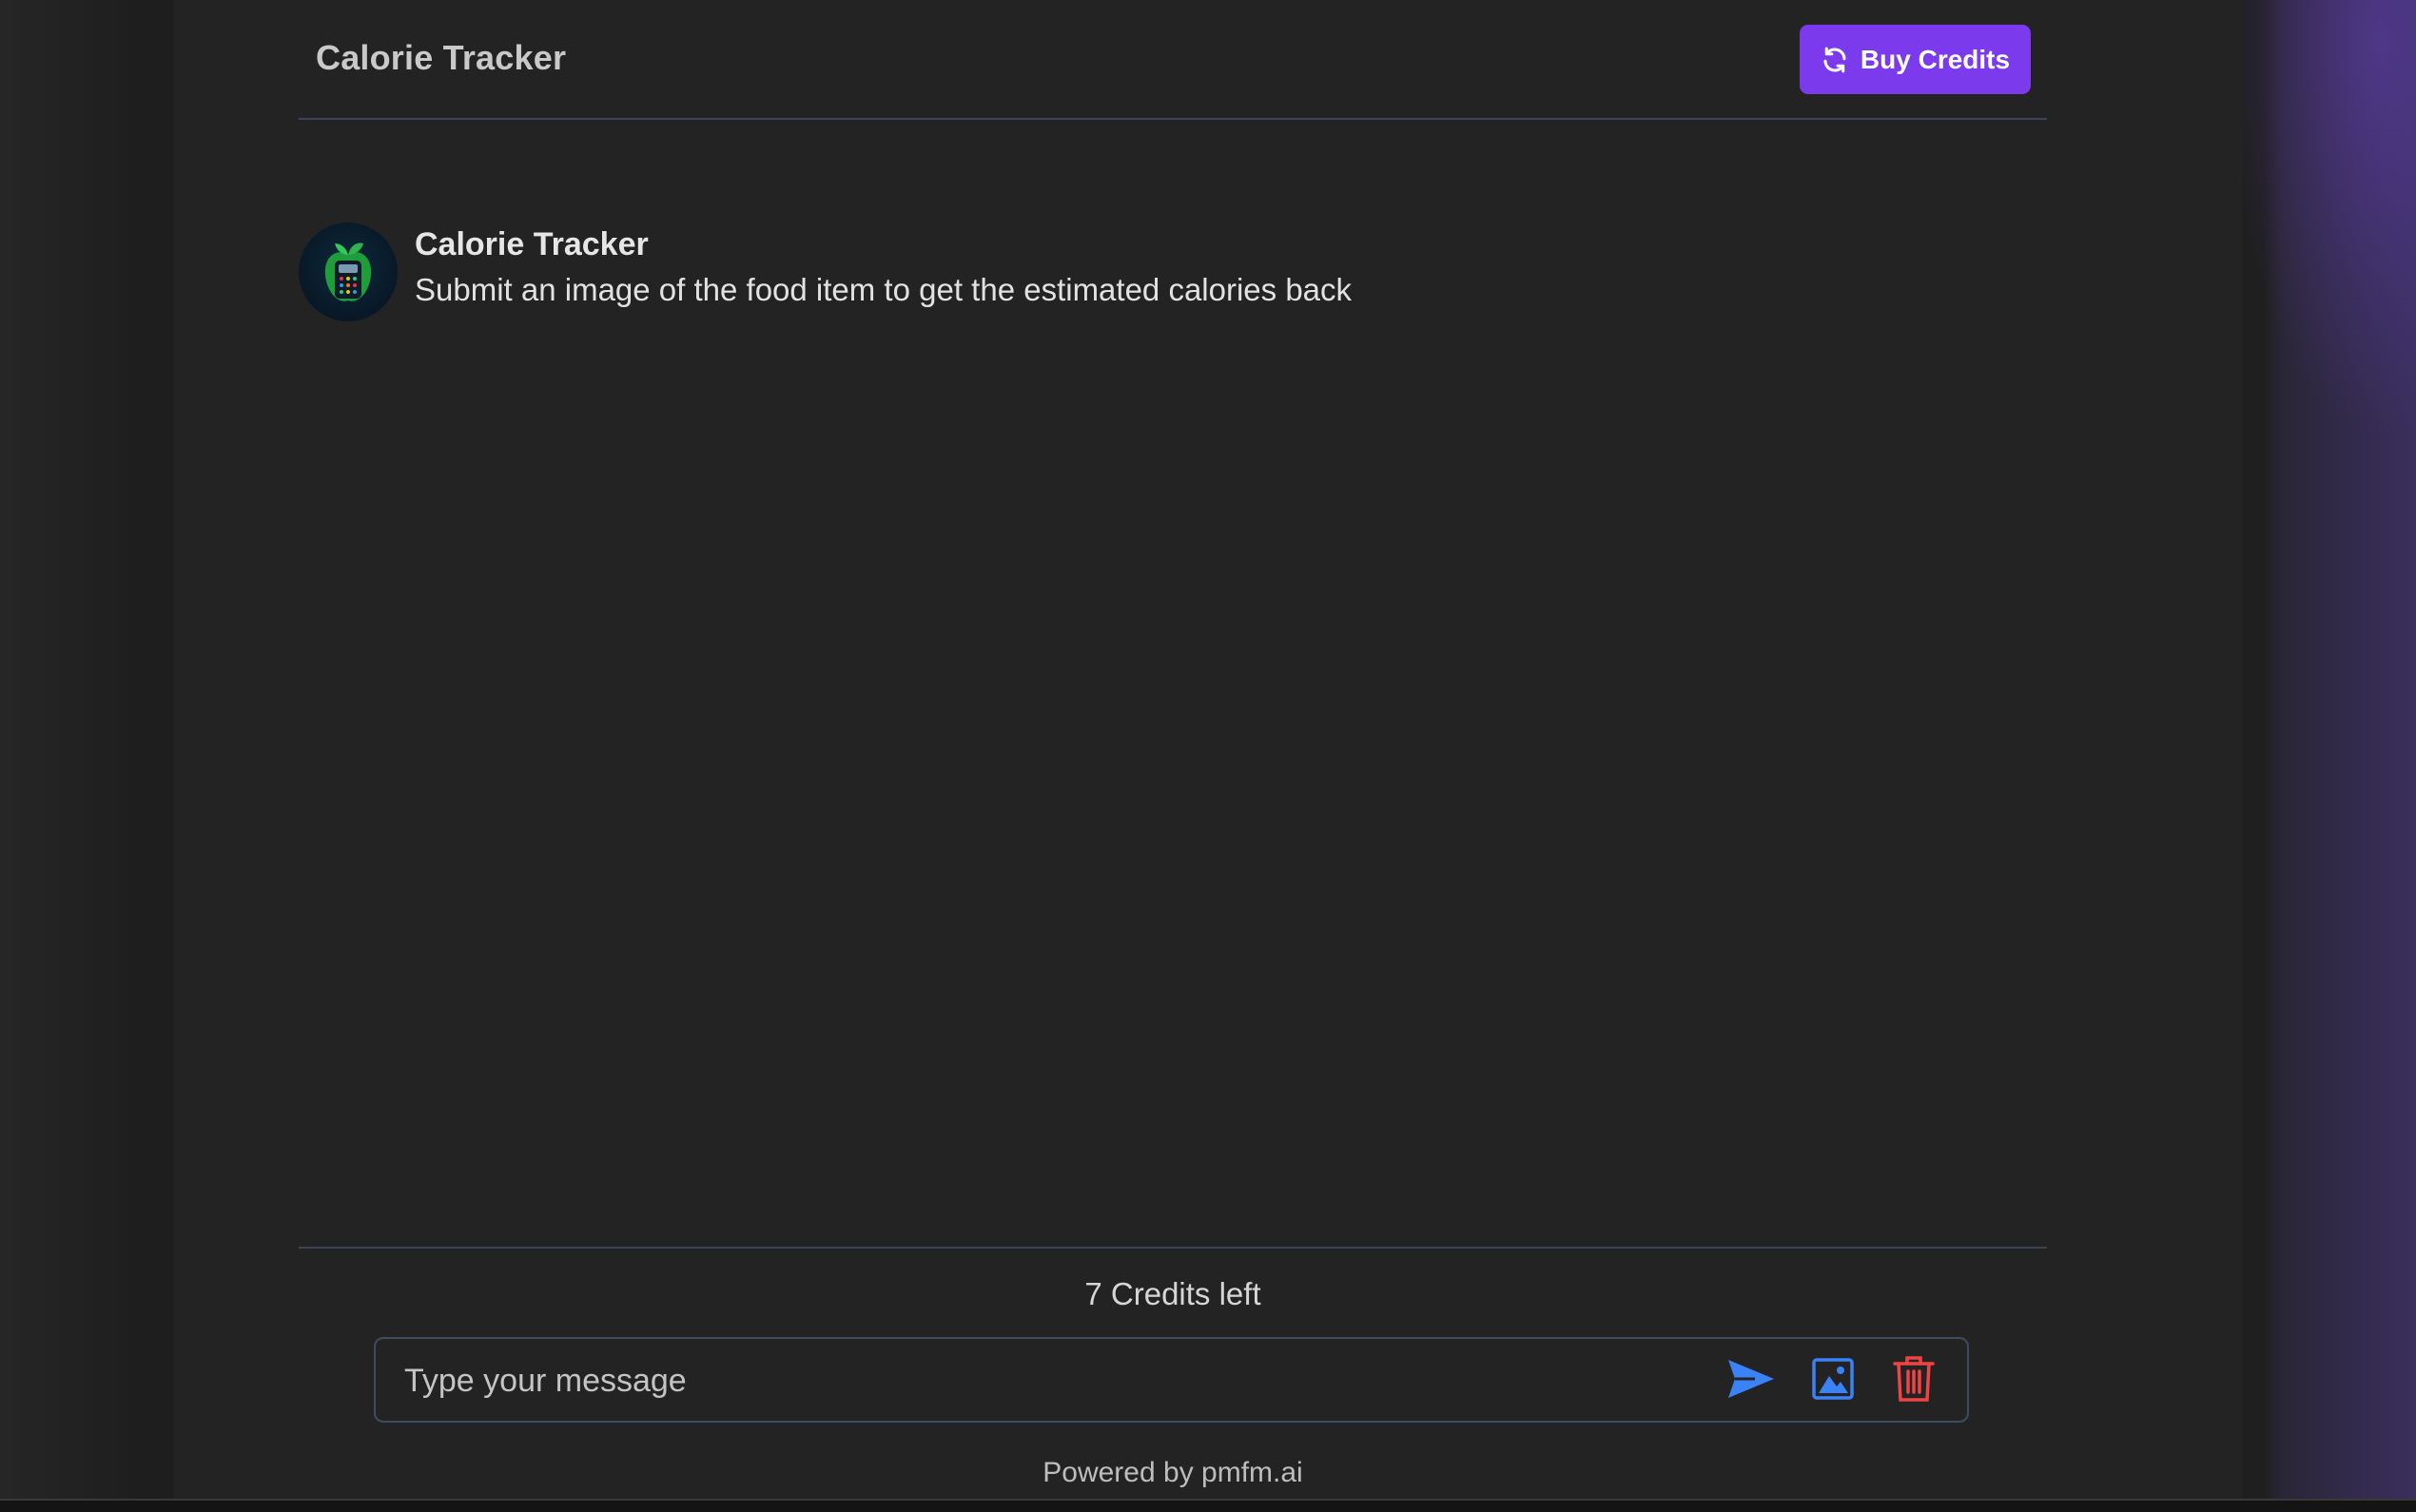 This screenshot has width=2416, height=1512. I want to click on message-input, so click(1023, 1381).